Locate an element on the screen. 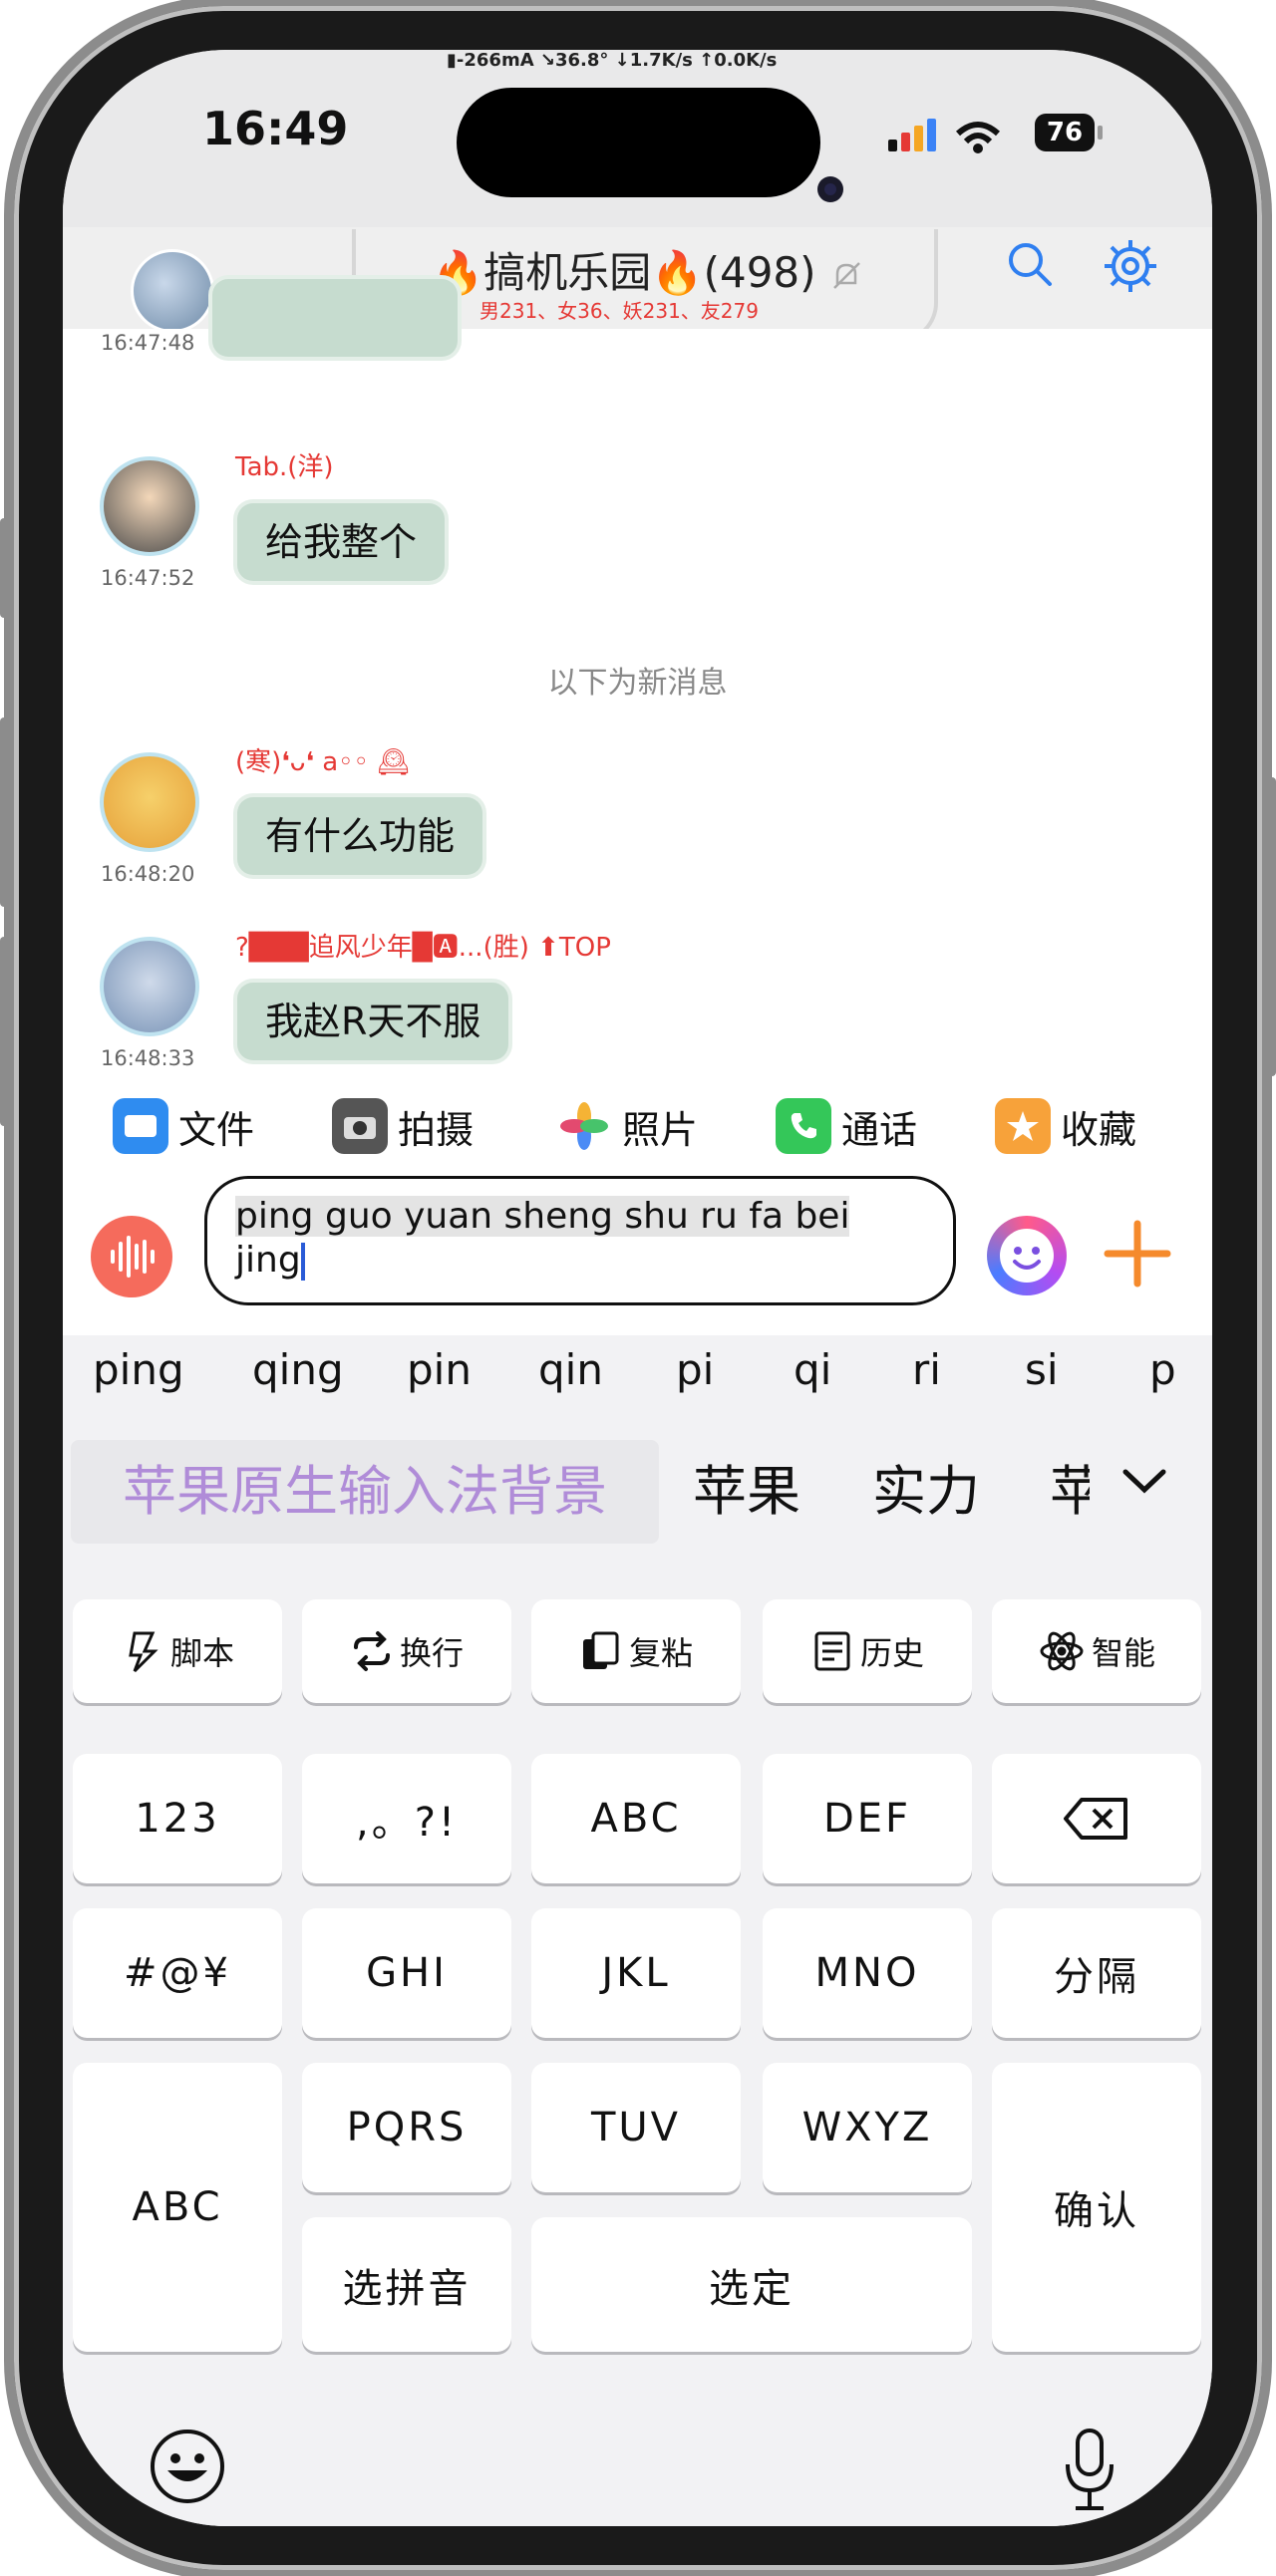 This screenshot has width=1276, height=2576. backspace-icon is located at coordinates (1095, 1819).